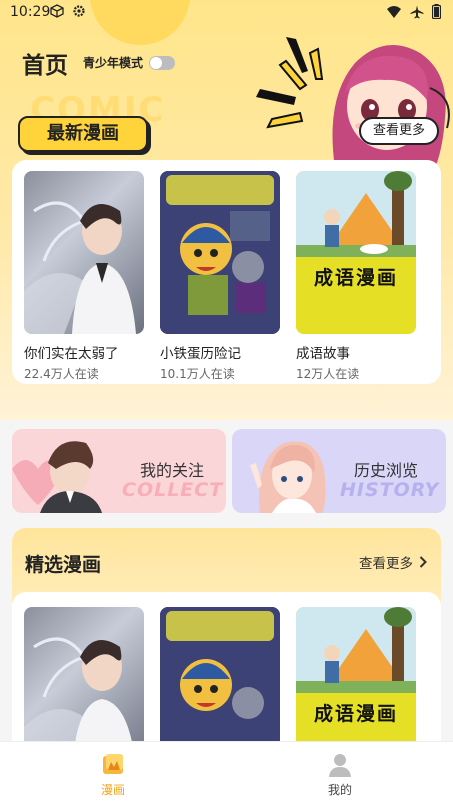  I want to click on status-bar: 10:29, so click(226, 13).